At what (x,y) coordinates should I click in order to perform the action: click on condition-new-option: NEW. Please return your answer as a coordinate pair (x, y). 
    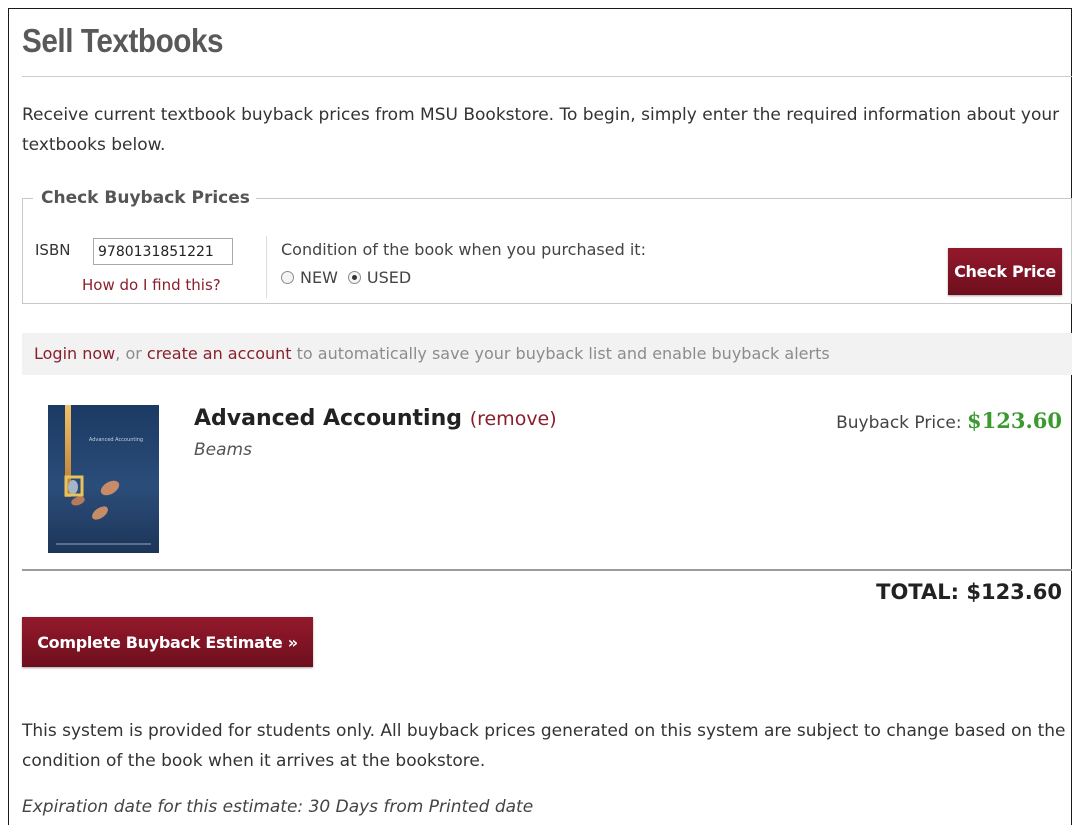
    Looking at the image, I should click on (309, 277).